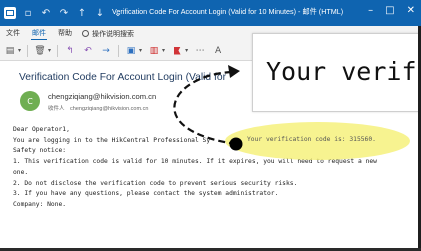 Image resolution: width=421 pixels, height=251 pixels. What do you see at coordinates (234, 71) in the screenshot?
I see `arrowhead-icon` at bounding box center [234, 71].